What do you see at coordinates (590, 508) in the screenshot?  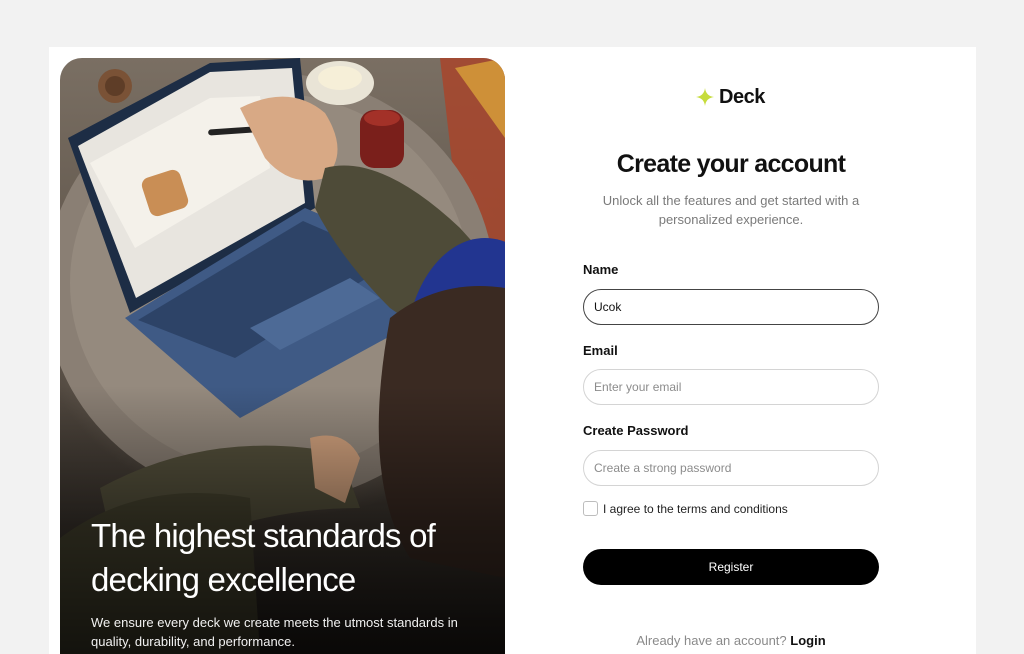 I see `terms-checkbox` at bounding box center [590, 508].